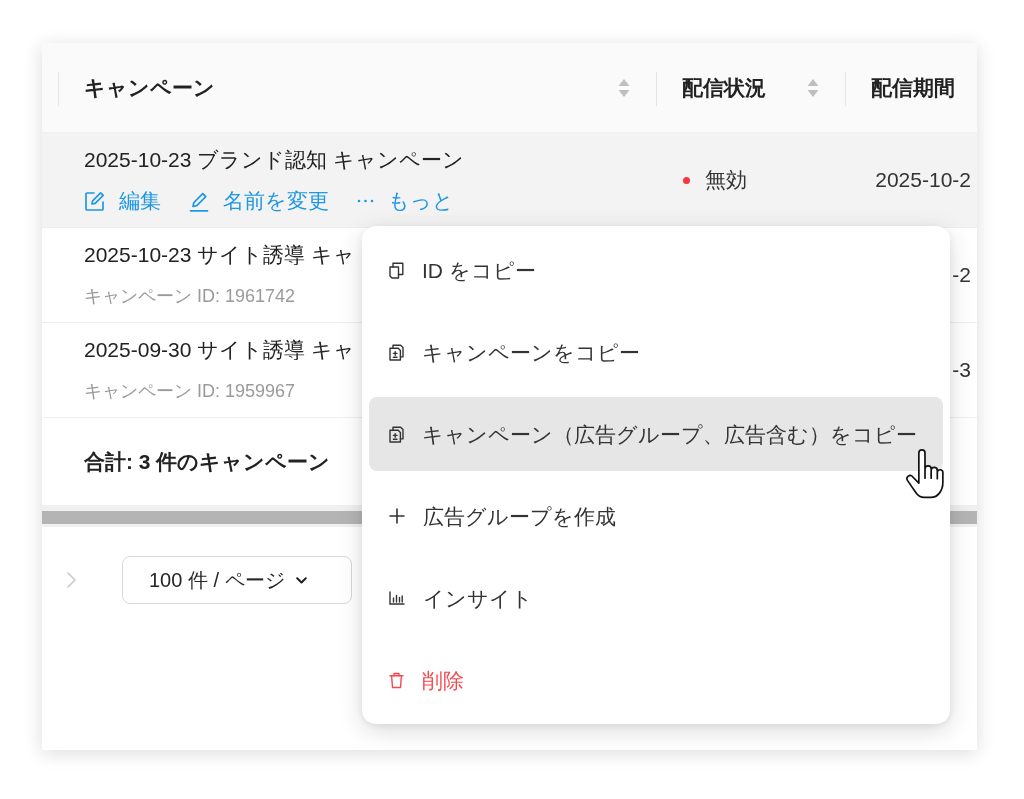 The width and height of the screenshot is (1024, 799). Describe the element at coordinates (724, 87) in the screenshot. I see `column-header: 配信状況` at that location.